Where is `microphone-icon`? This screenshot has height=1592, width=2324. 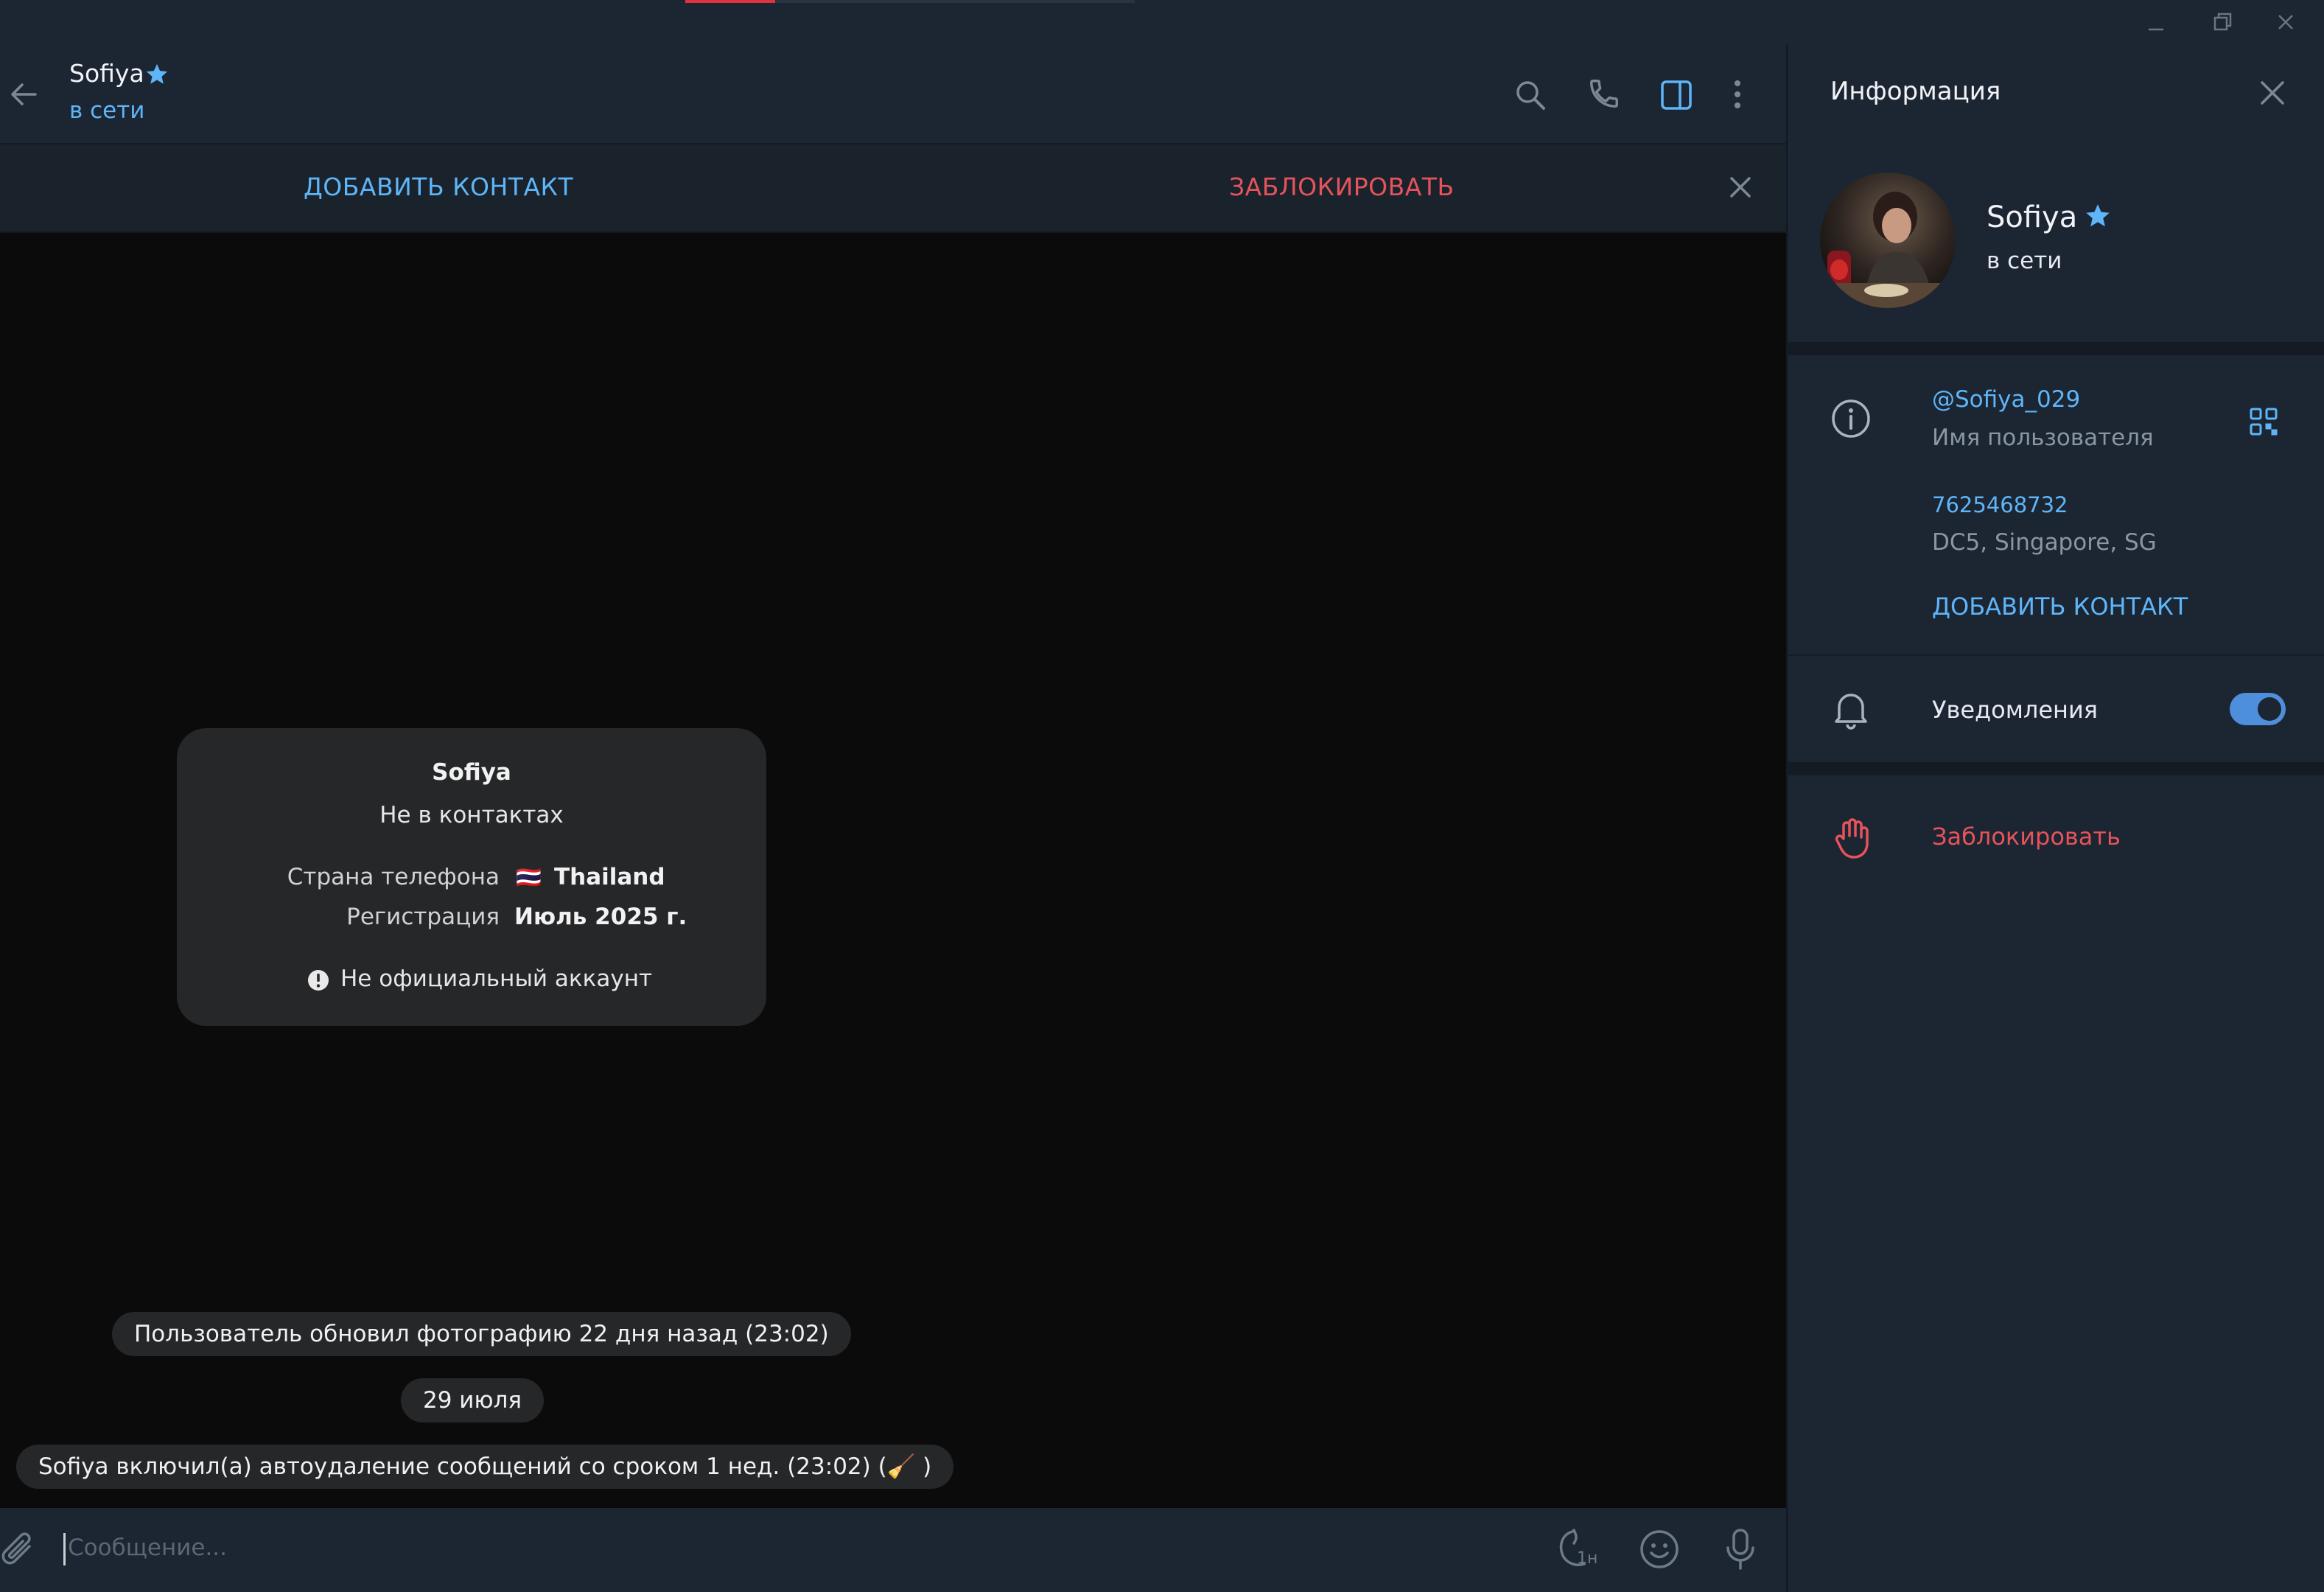
microphone-icon is located at coordinates (1740, 1549).